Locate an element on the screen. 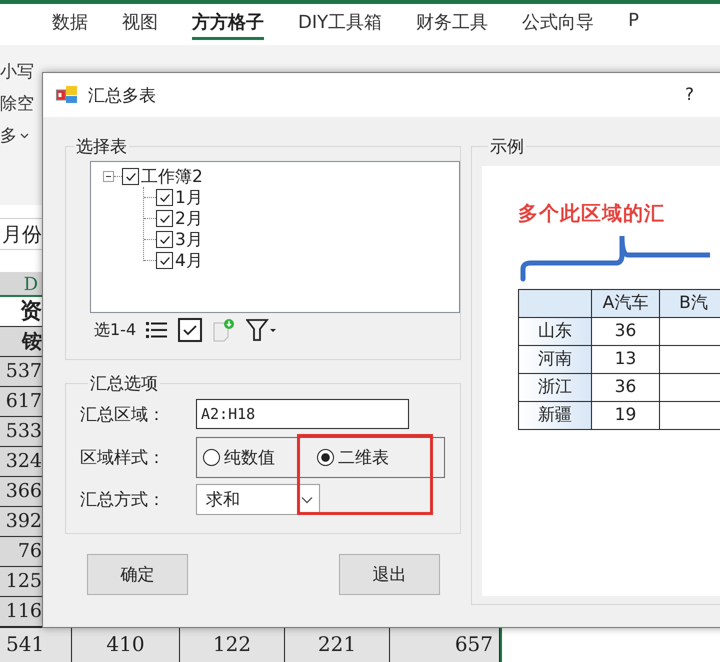 This screenshot has width=720, height=662. table-cell: 533 is located at coordinates (21, 432).